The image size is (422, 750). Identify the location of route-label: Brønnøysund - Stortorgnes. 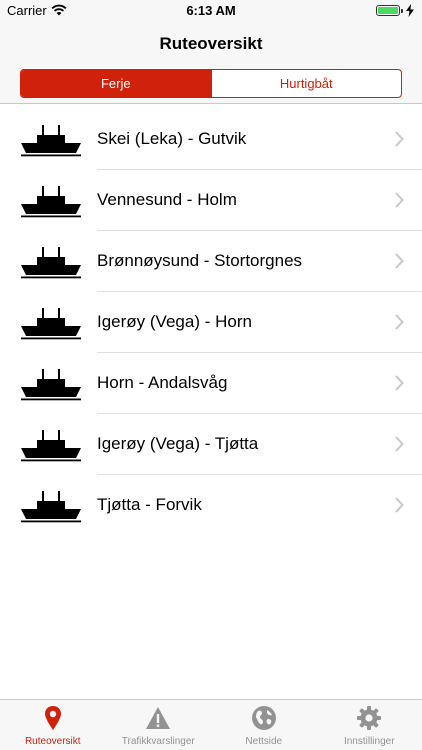
(200, 260).